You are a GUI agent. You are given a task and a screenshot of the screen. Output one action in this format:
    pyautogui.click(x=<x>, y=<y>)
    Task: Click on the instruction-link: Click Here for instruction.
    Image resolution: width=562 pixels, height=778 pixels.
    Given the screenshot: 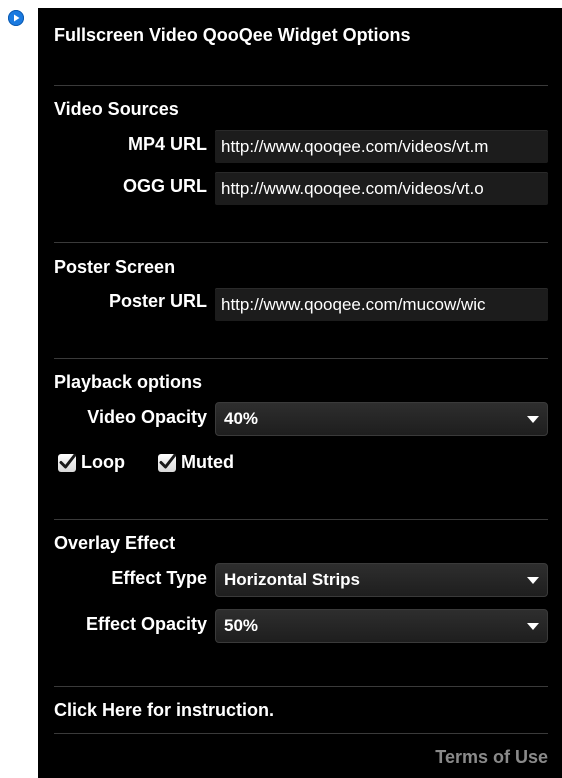 What is the action you would take?
    pyautogui.click(x=164, y=710)
    